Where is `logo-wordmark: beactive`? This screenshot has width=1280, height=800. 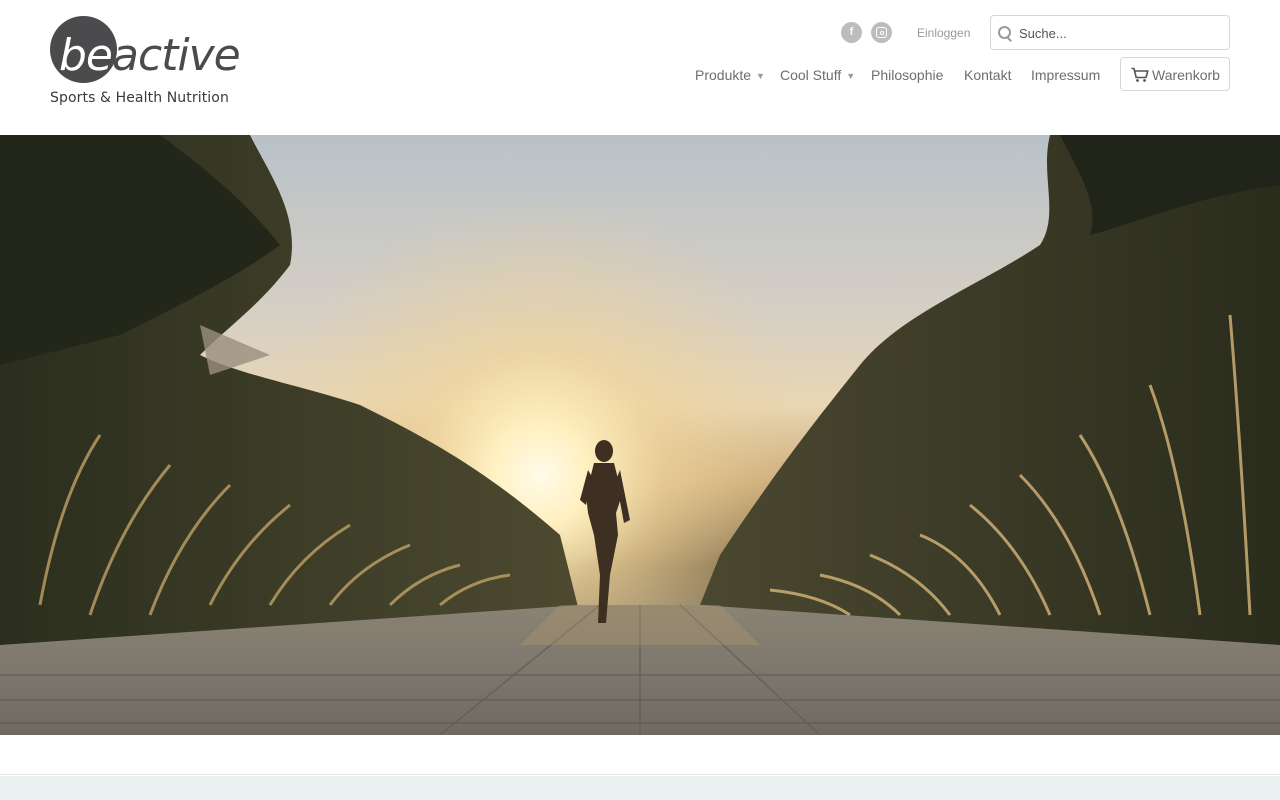
logo-wordmark: beactive is located at coordinates (150, 56).